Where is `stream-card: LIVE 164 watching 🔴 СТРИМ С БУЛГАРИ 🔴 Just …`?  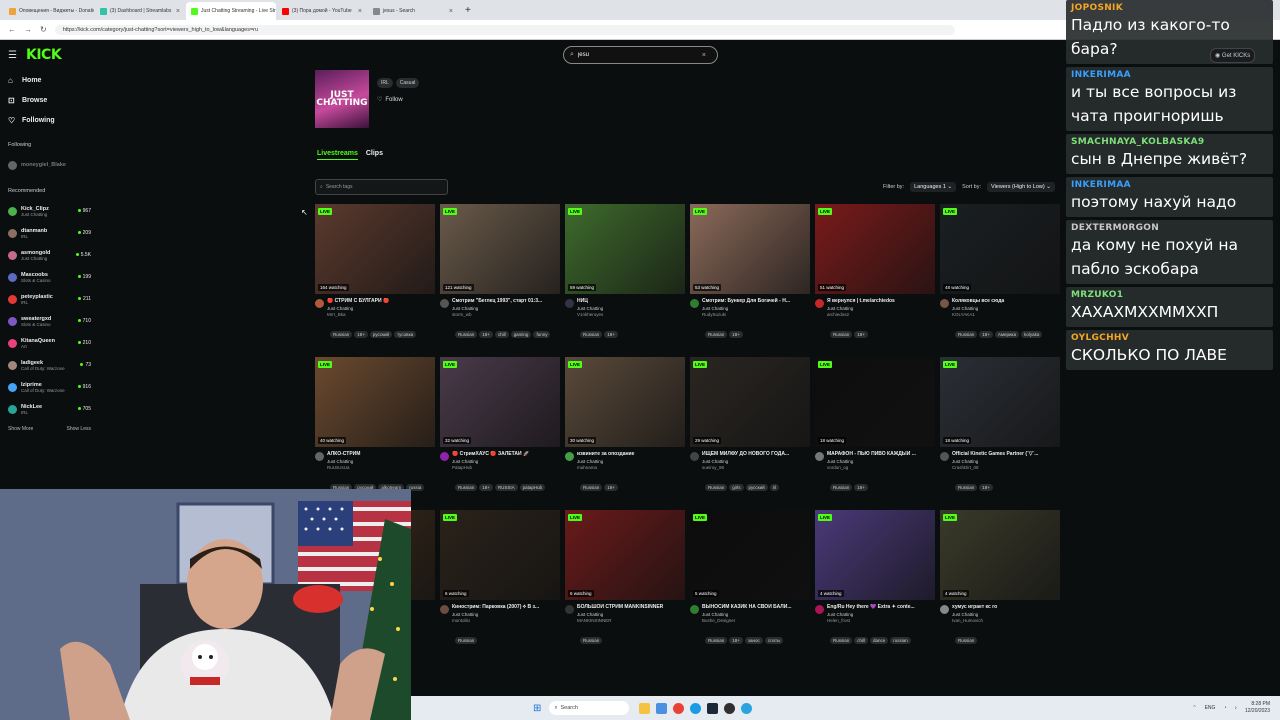
stream-card: LIVE 164 watching 🔴 СТРИМ С БУЛГАРИ 🔴 Just … is located at coordinates (375, 280).